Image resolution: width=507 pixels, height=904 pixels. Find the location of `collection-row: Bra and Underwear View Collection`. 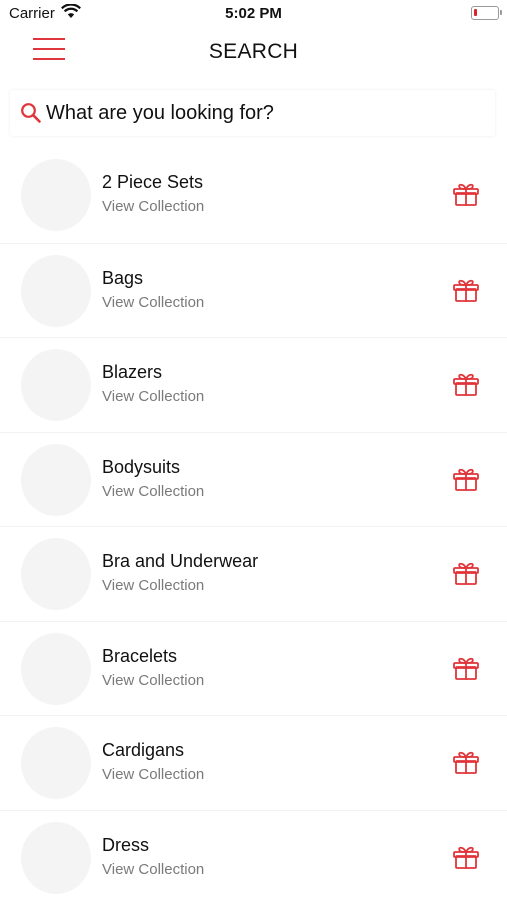

collection-row: Bra and Underwear View Collection is located at coordinates (253, 573).